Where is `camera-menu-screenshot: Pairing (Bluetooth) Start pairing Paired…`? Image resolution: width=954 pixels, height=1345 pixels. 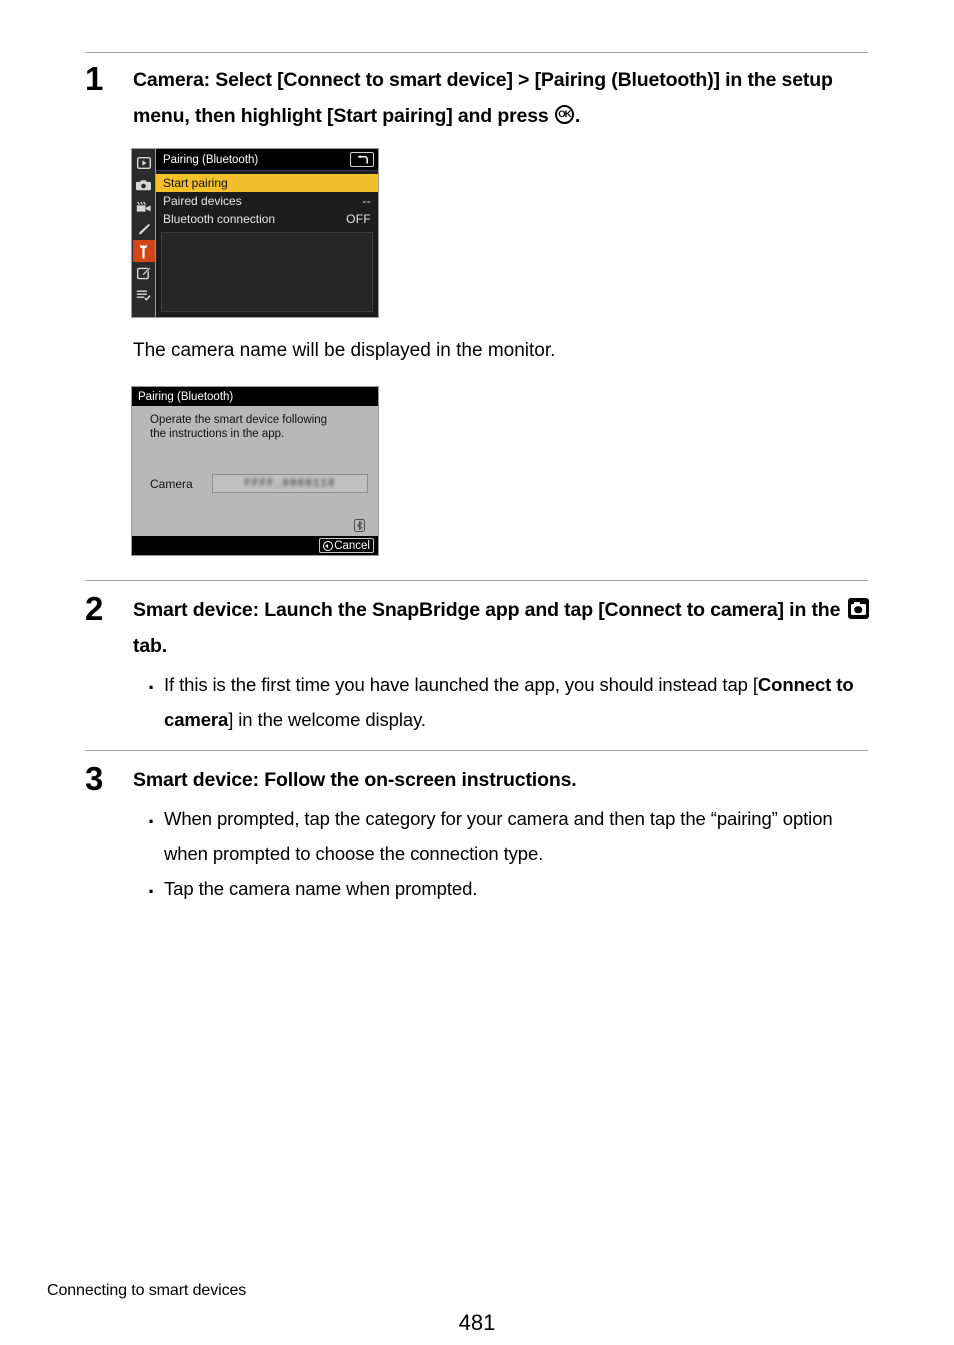
camera-menu-screenshot: Pairing (Bluetooth) Start pairing Paired… is located at coordinates (255, 233).